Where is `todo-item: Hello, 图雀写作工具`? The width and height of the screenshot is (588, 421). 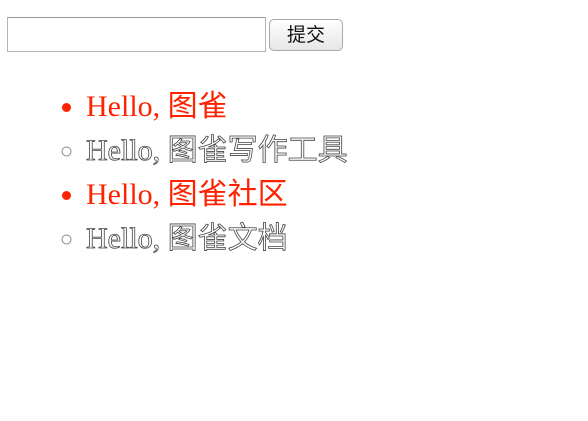 todo-item: Hello, 图雀写作工具 is located at coordinates (217, 151).